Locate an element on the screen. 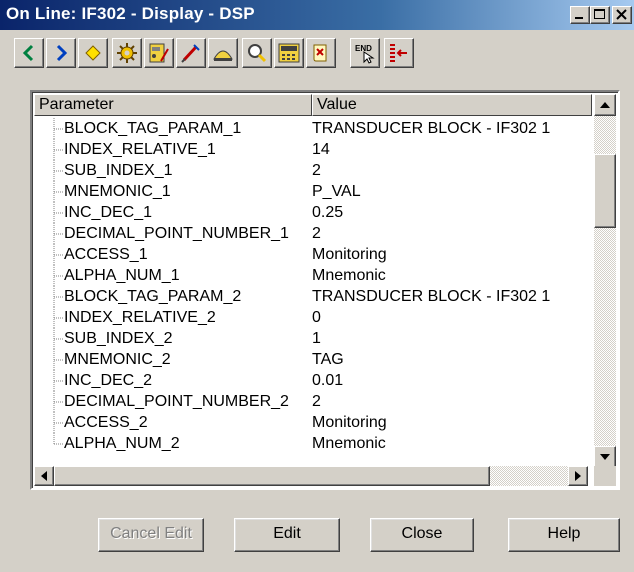  gauge-icon is located at coordinates (223, 55).